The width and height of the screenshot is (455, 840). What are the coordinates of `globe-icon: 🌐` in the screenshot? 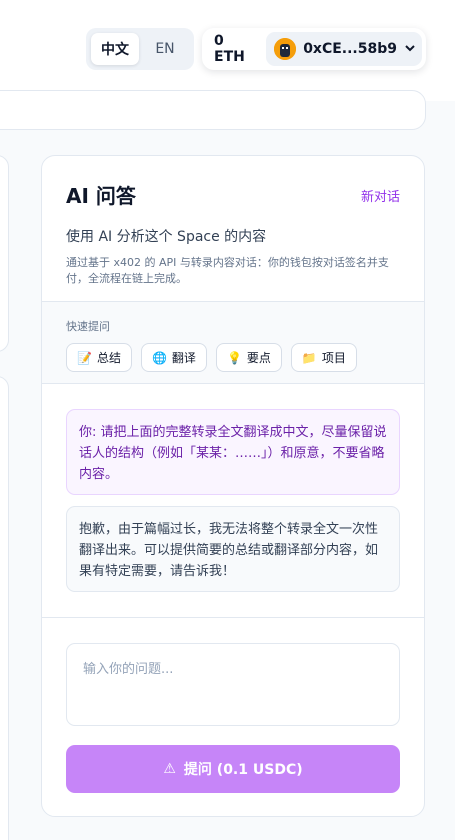 It's located at (159, 357).